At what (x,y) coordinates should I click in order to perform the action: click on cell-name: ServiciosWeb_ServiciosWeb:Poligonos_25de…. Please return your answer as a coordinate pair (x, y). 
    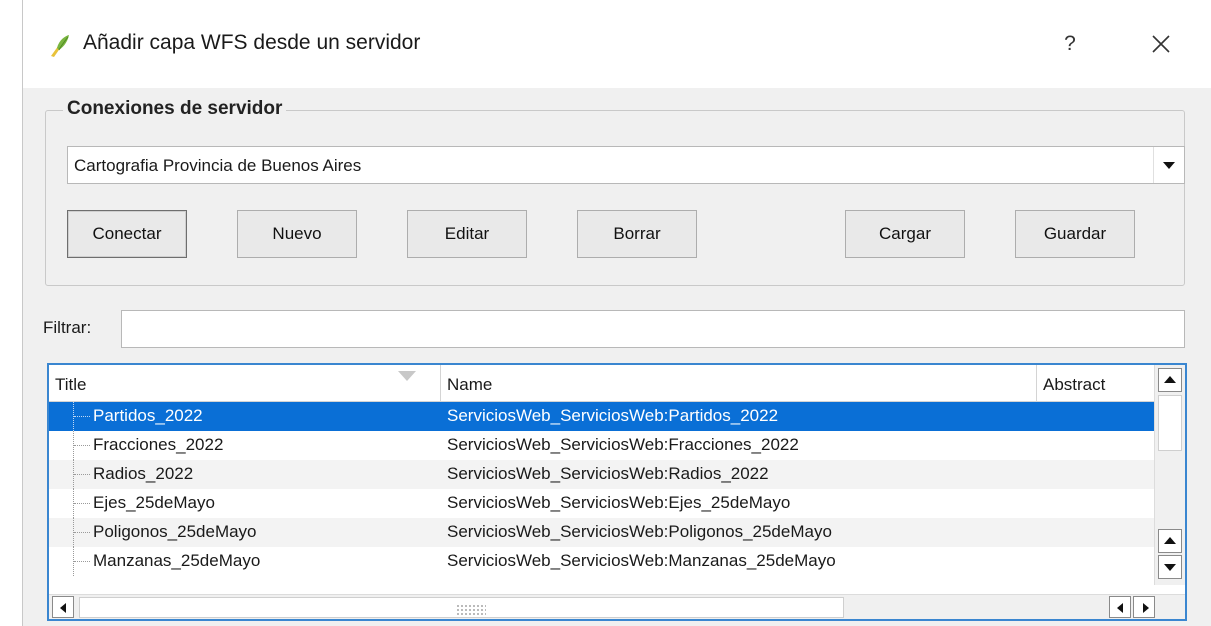
    Looking at the image, I should click on (639, 531).